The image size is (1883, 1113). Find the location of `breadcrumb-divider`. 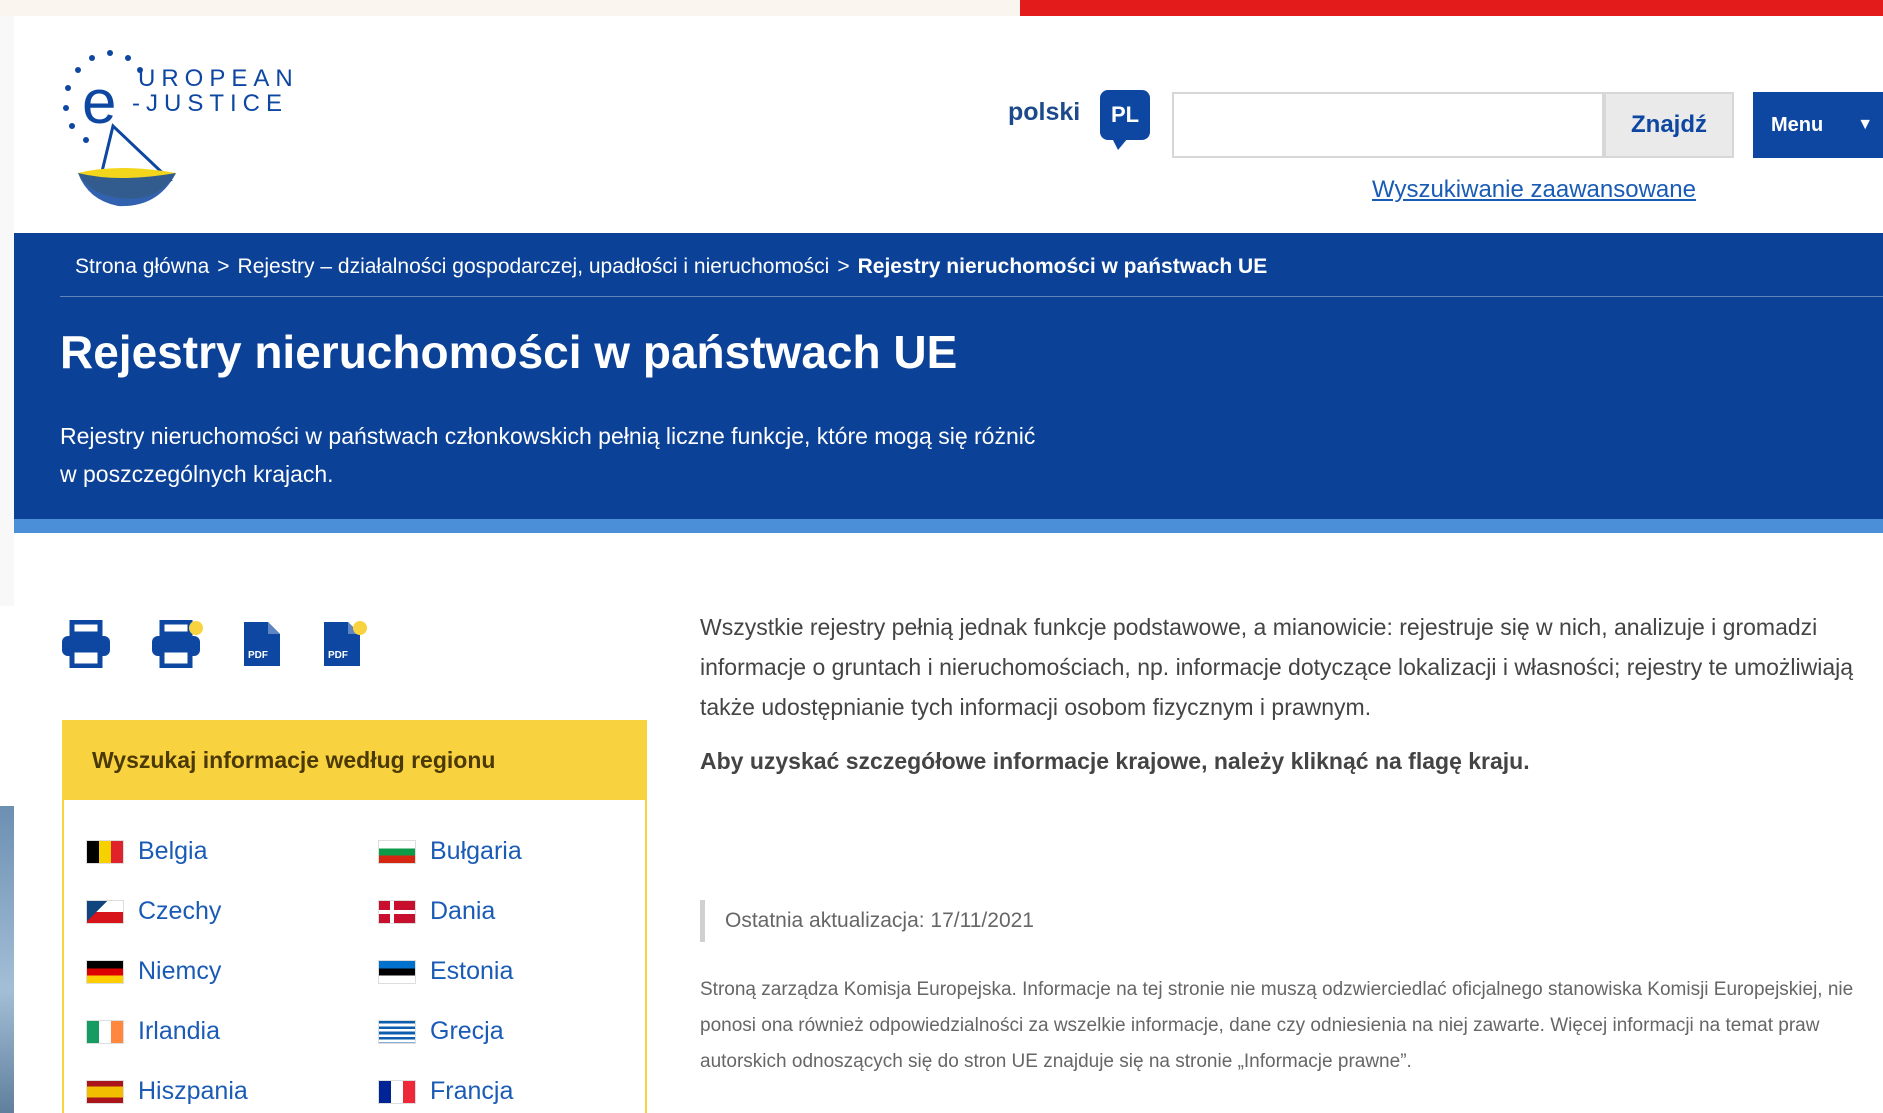

breadcrumb-divider is located at coordinates (971, 296).